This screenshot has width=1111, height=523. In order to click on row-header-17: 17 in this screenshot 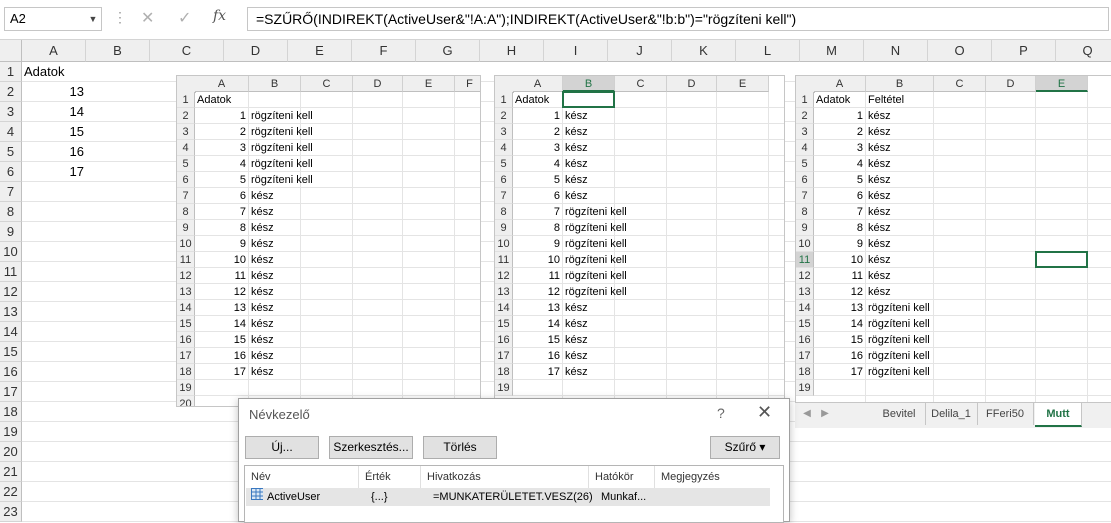, I will do `click(504, 356)`.